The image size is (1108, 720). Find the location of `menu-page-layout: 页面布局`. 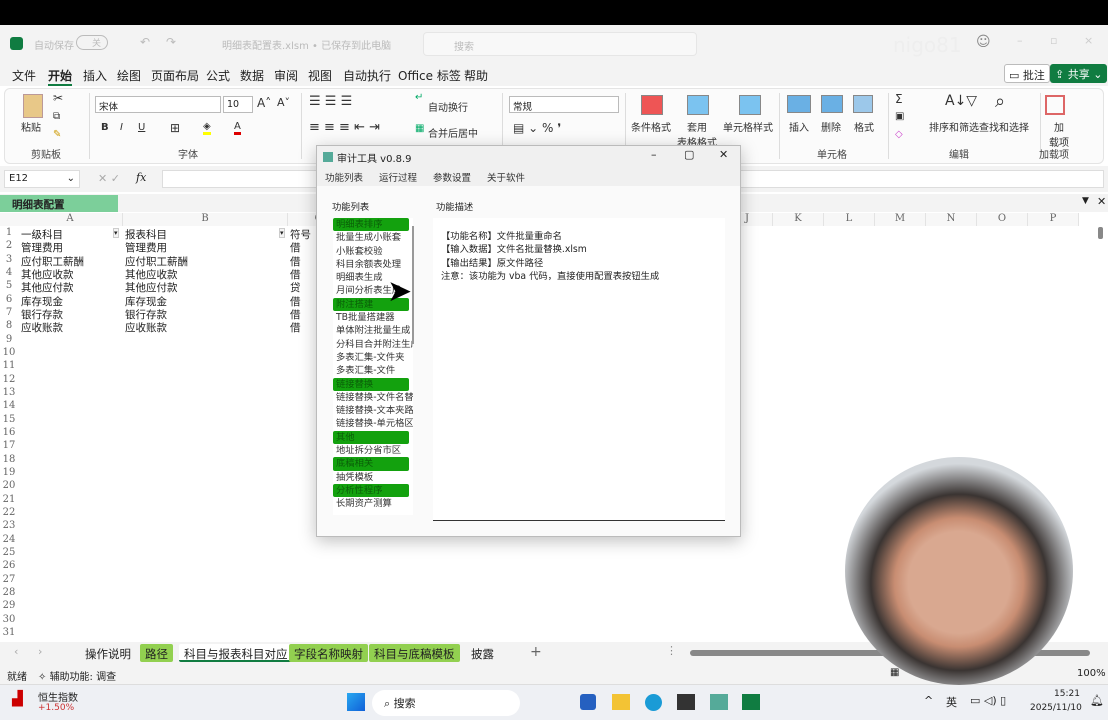

menu-page-layout: 页面布局 is located at coordinates (175, 75).